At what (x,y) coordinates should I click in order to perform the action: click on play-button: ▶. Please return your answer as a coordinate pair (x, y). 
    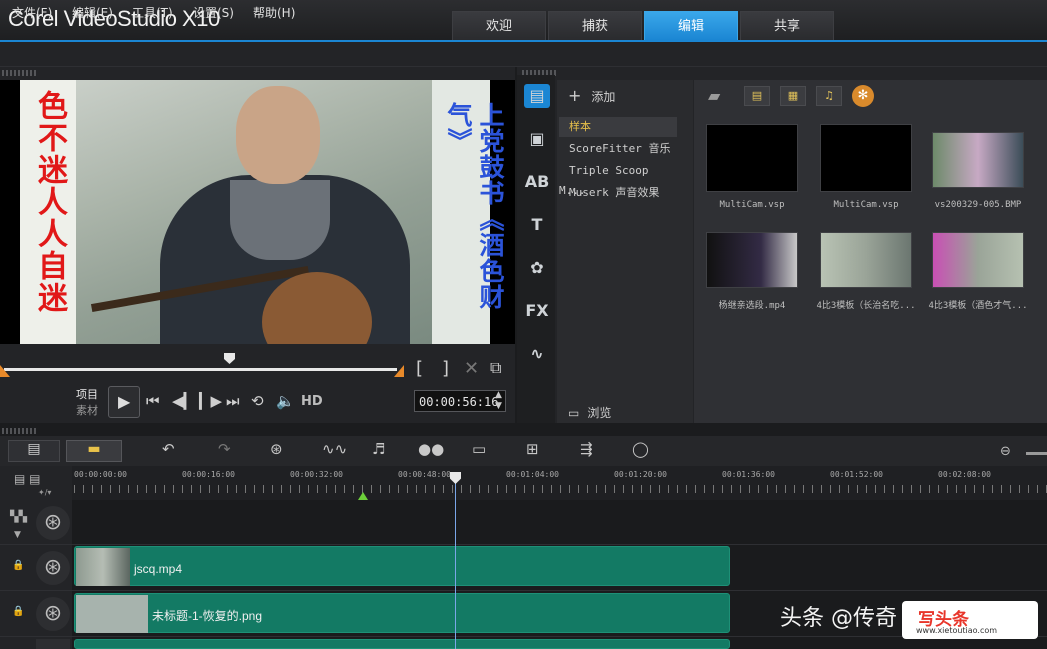
    Looking at the image, I should click on (124, 402).